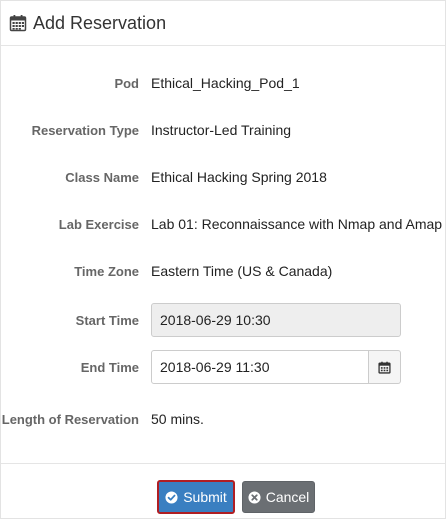 Image resolution: width=446 pixels, height=519 pixels. Describe the element at coordinates (223, 23) in the screenshot. I see `dialog-header: Add Reservation` at that location.